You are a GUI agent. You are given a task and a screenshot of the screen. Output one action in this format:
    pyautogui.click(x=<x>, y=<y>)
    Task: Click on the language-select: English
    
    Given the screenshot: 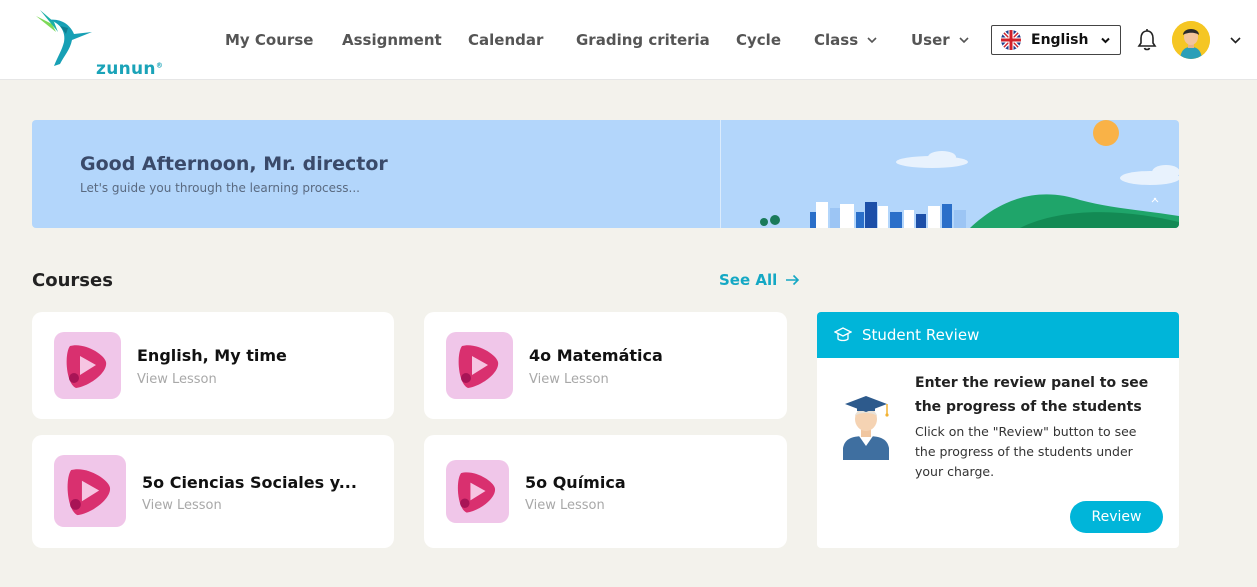 What is the action you would take?
    pyautogui.click(x=1056, y=40)
    